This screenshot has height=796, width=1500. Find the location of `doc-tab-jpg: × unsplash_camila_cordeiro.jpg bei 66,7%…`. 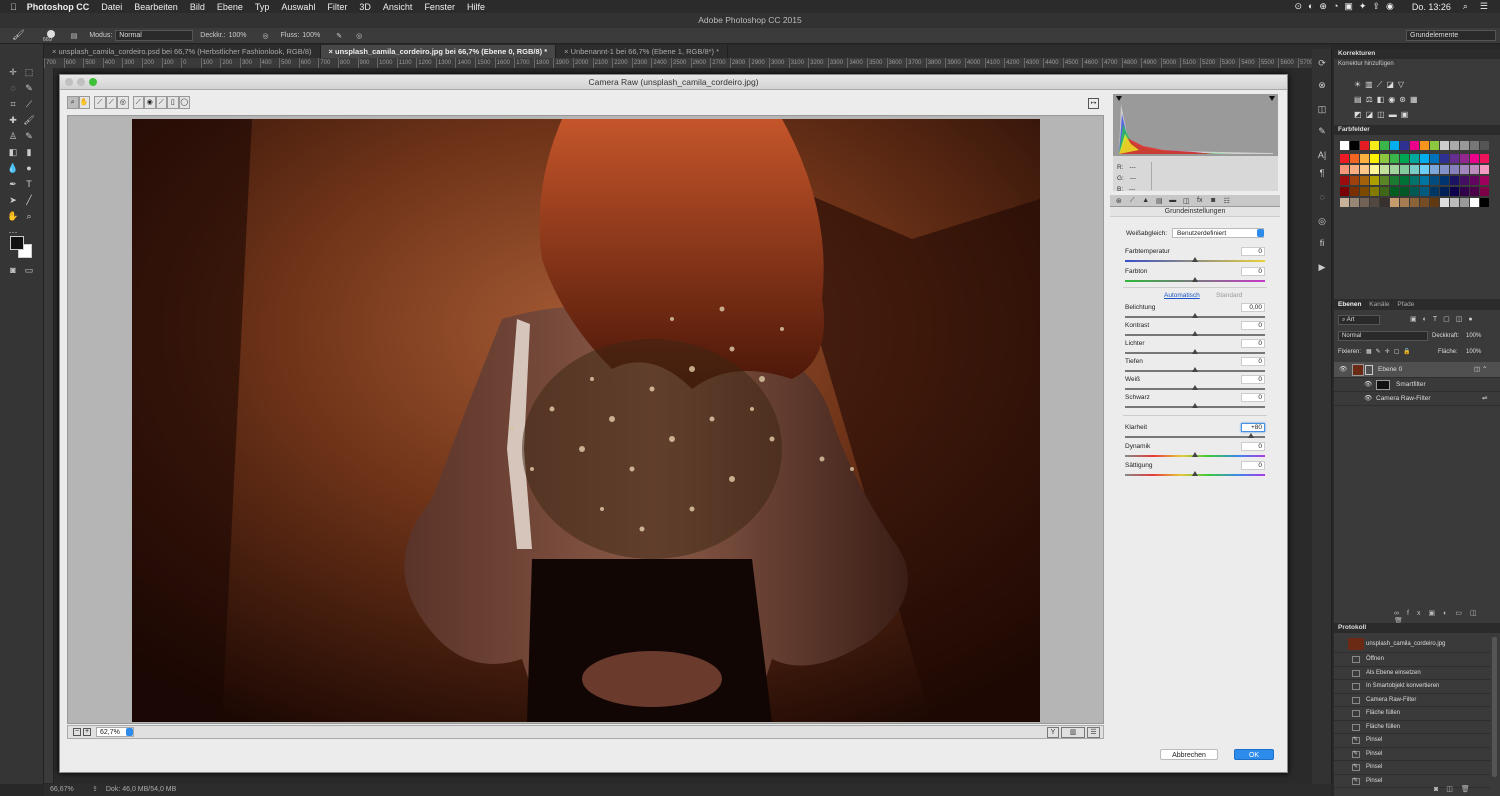

doc-tab-jpg: × unsplash_camila_cordeiro.jpg bei 66,7%… is located at coordinates (438, 51).